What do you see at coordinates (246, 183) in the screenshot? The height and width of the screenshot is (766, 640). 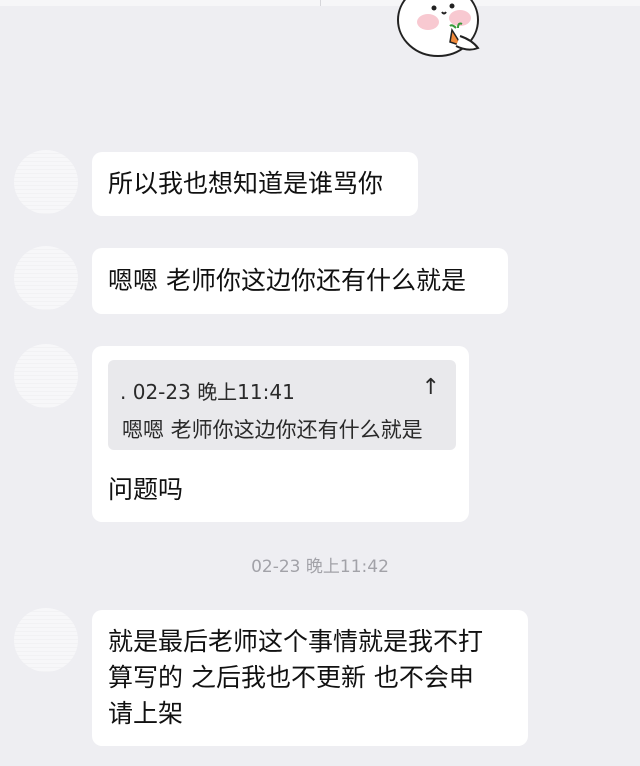 I see `message-text: 所以我也想知道是谁骂你` at bounding box center [246, 183].